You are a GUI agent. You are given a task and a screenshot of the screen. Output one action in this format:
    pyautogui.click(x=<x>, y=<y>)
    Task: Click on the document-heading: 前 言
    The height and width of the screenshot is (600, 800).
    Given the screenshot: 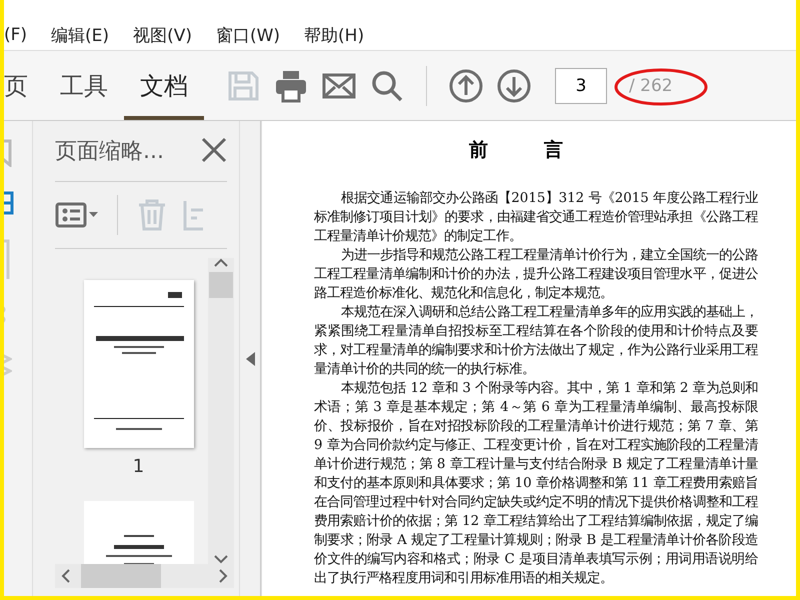 What is the action you would take?
    pyautogui.click(x=516, y=150)
    